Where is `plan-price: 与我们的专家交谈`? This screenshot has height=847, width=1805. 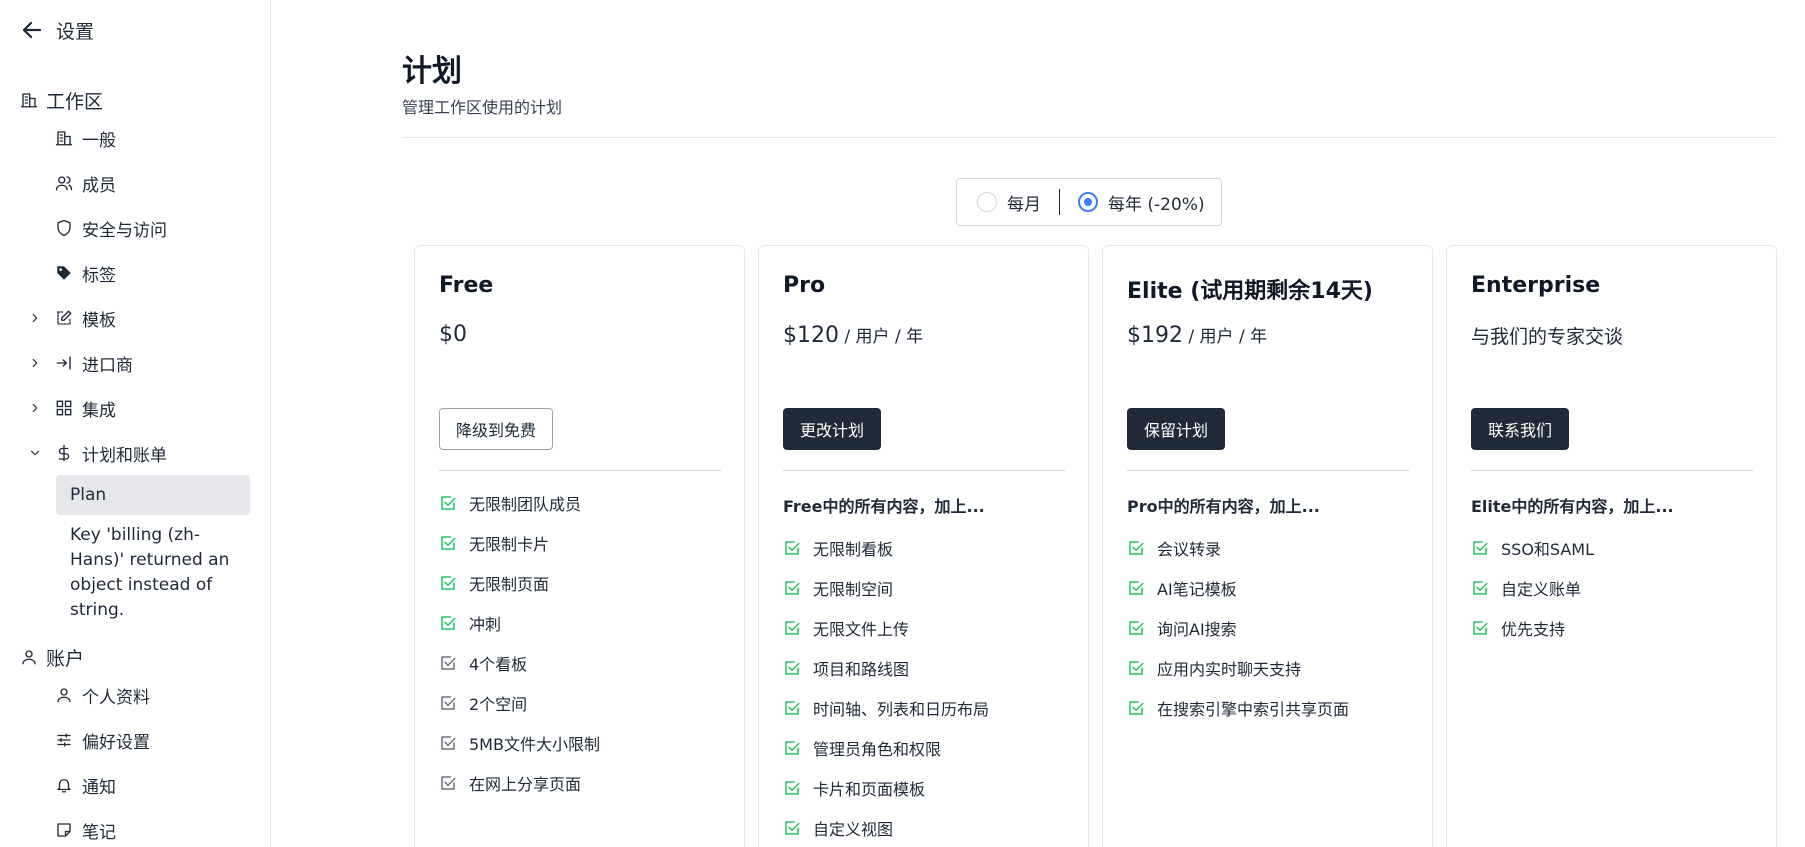
plan-price: 与我们的专家交谈 is located at coordinates (1547, 337).